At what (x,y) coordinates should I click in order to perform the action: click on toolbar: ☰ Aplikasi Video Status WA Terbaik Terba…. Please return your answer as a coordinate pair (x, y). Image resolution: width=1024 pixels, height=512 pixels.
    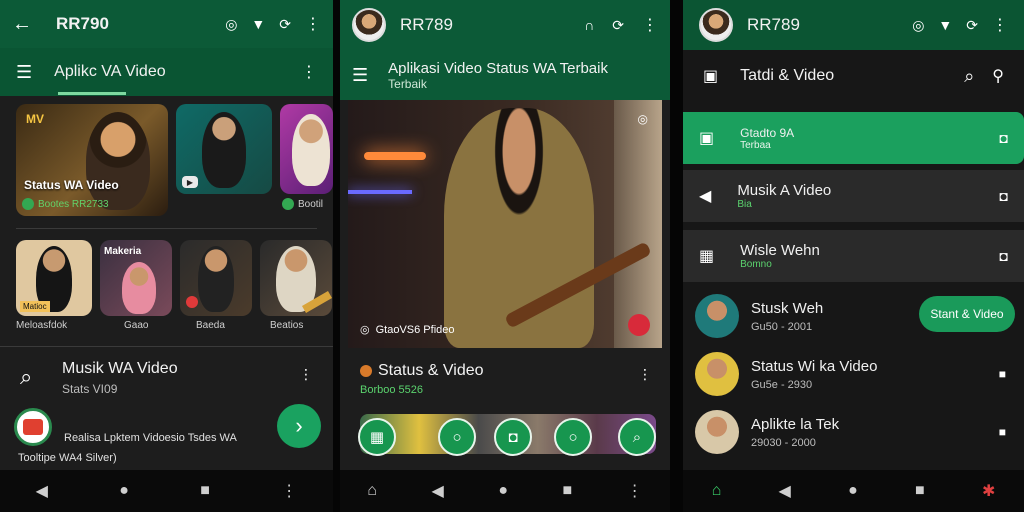
    Looking at the image, I should click on (505, 75).